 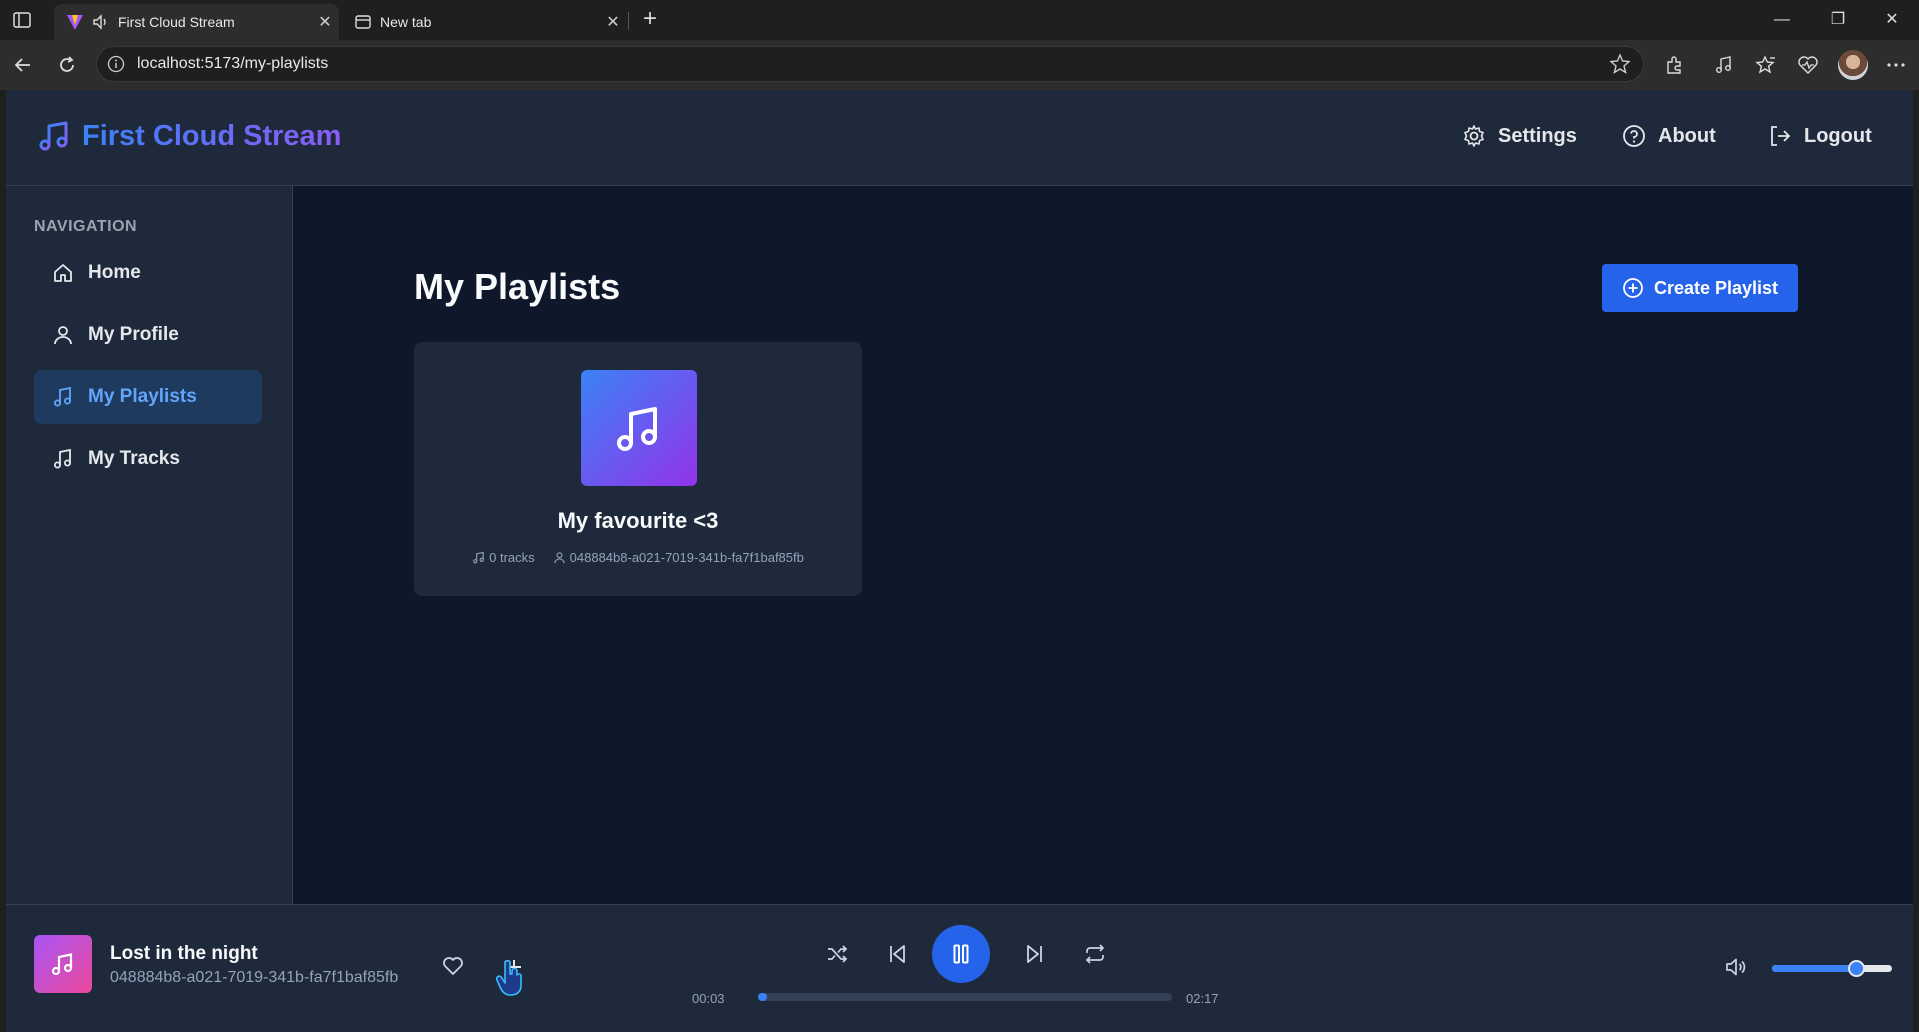 I want to click on next-track-icon, so click(x=1035, y=954).